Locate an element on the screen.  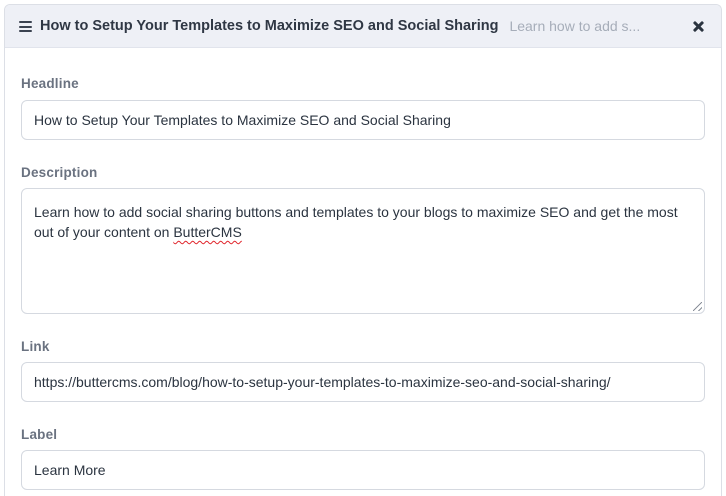
close-icon is located at coordinates (699, 26).